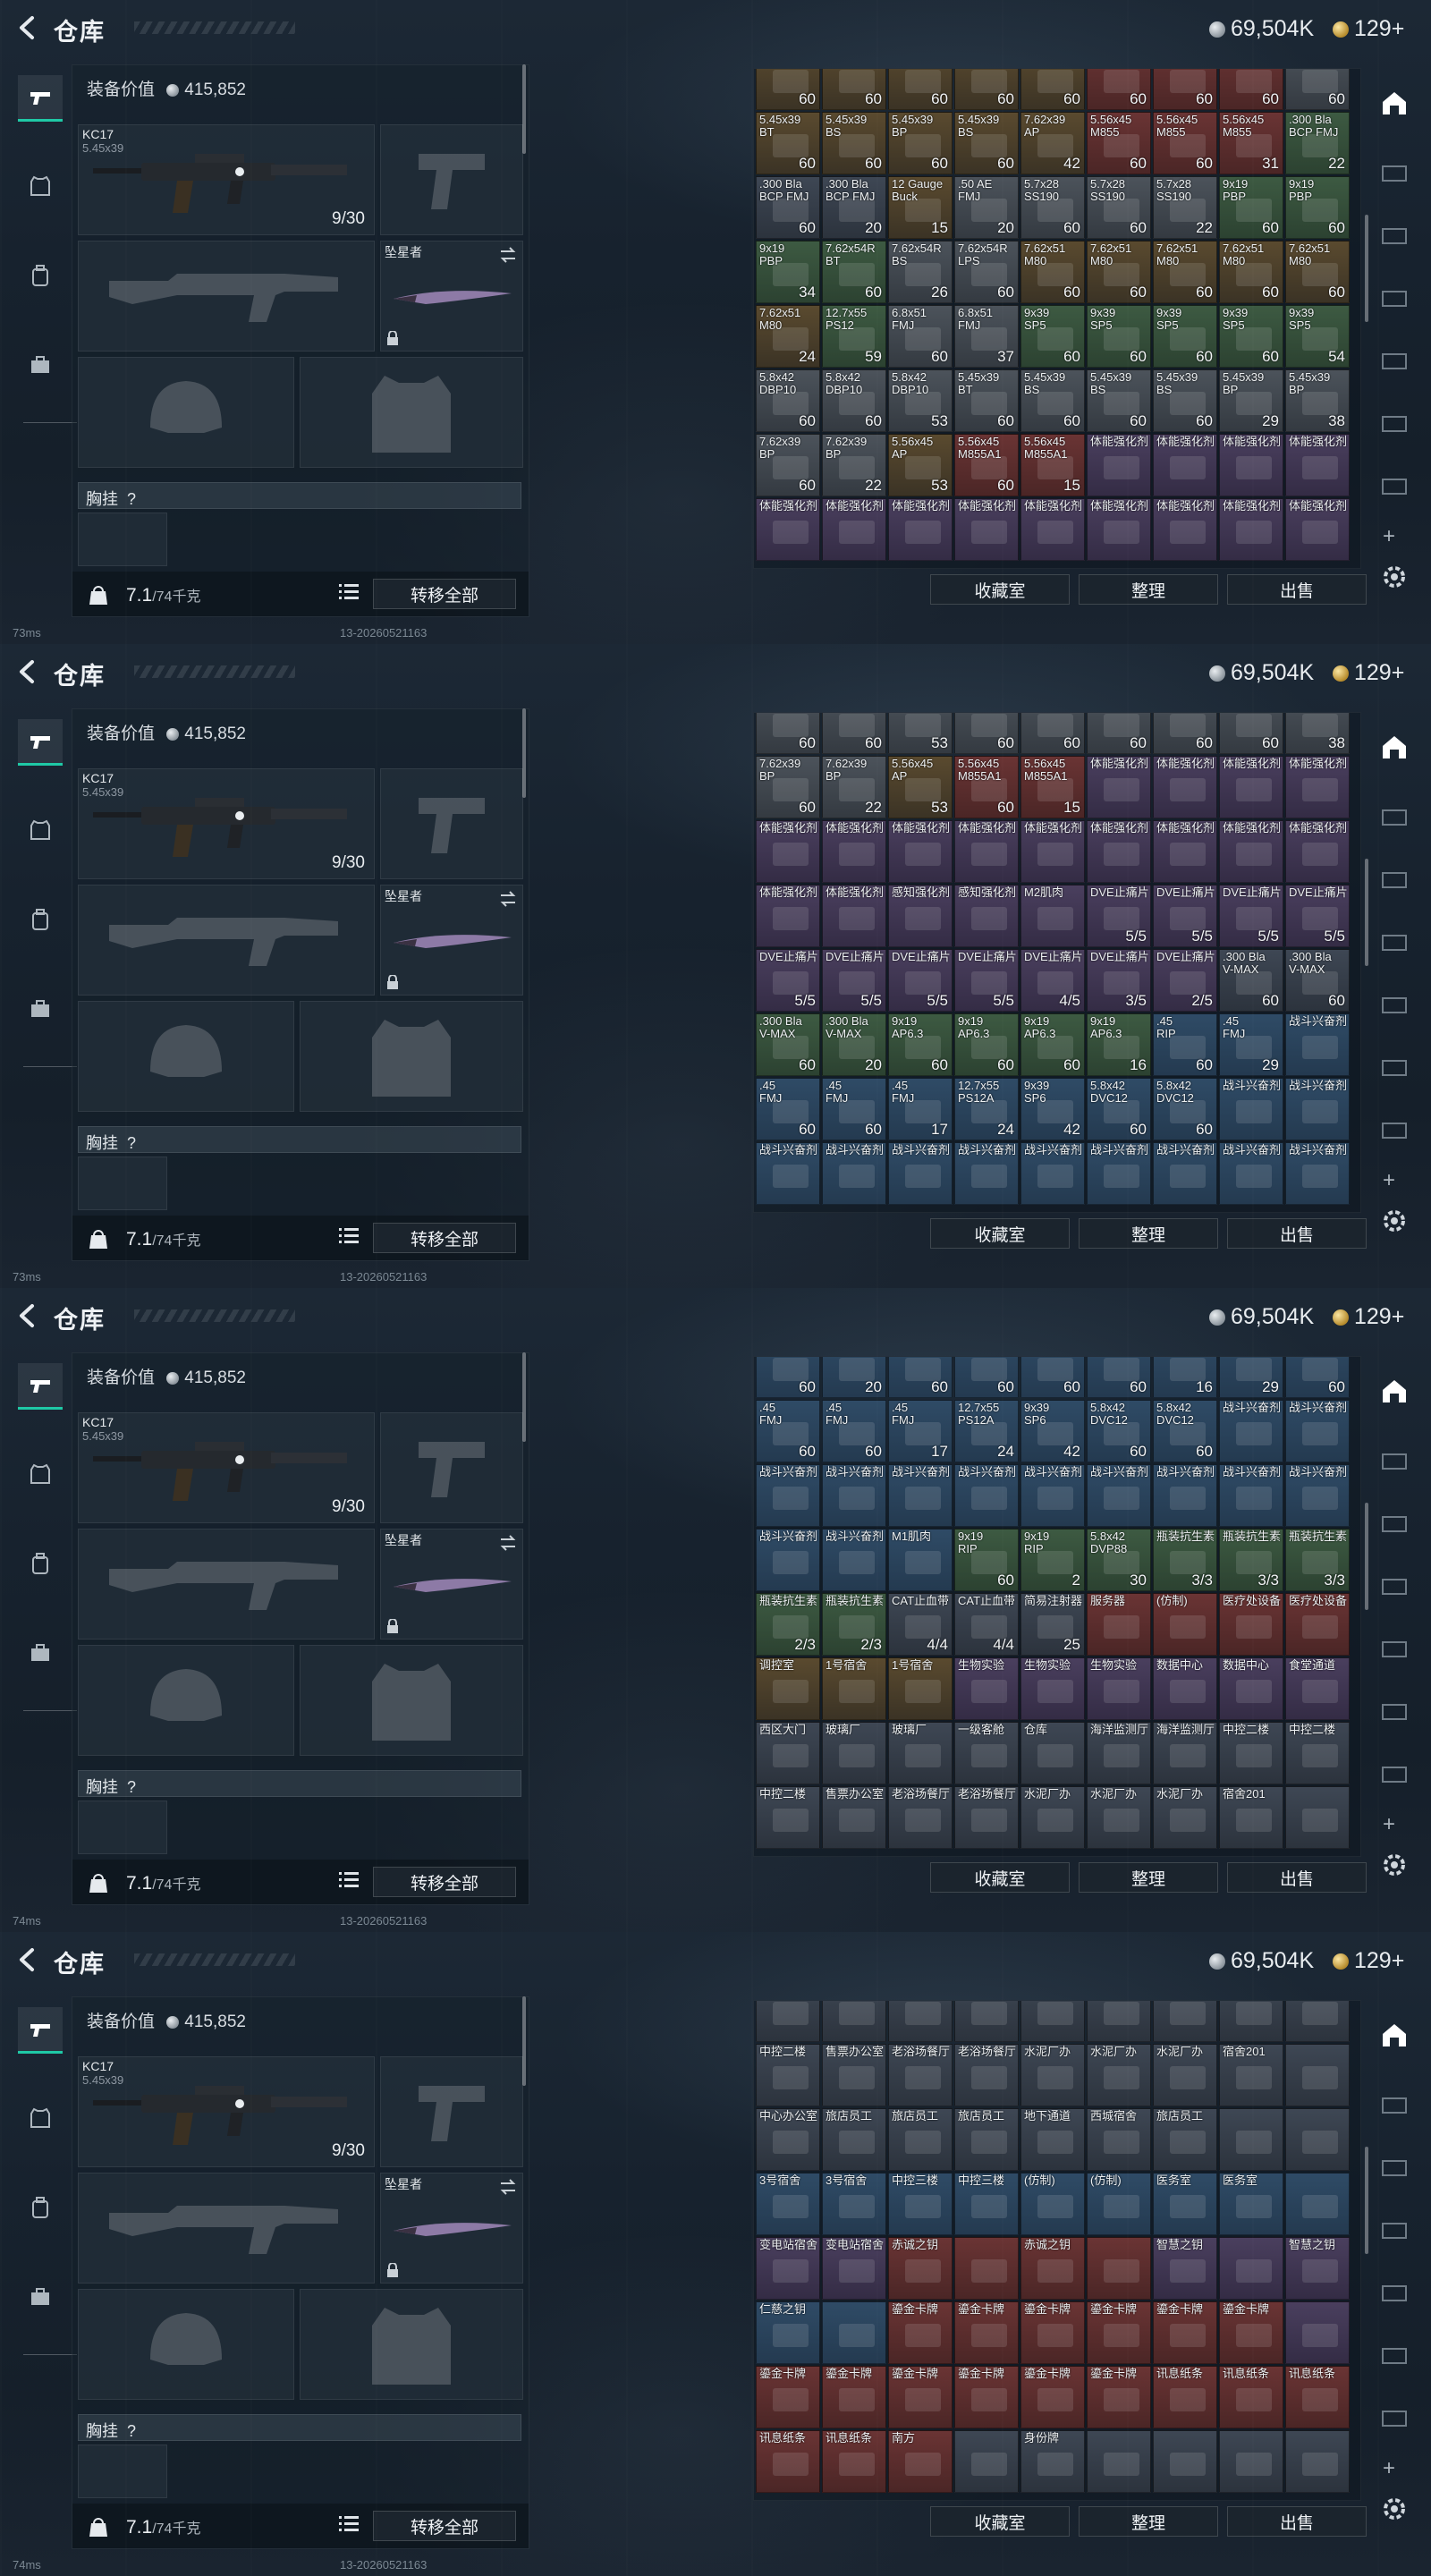 Image resolution: width=1431 pixels, height=2576 pixels. I want to click on inventory-item: 5.56x45 M855 60, so click(1185, 143).